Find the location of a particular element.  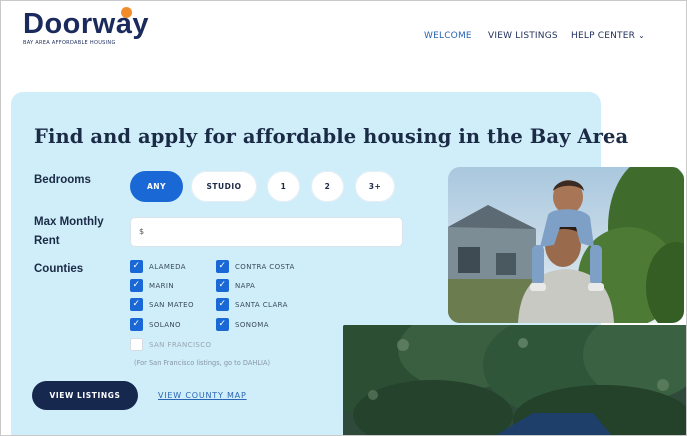

county-checkbox-alameda: ✓ ALAMEDA is located at coordinates (158, 266).